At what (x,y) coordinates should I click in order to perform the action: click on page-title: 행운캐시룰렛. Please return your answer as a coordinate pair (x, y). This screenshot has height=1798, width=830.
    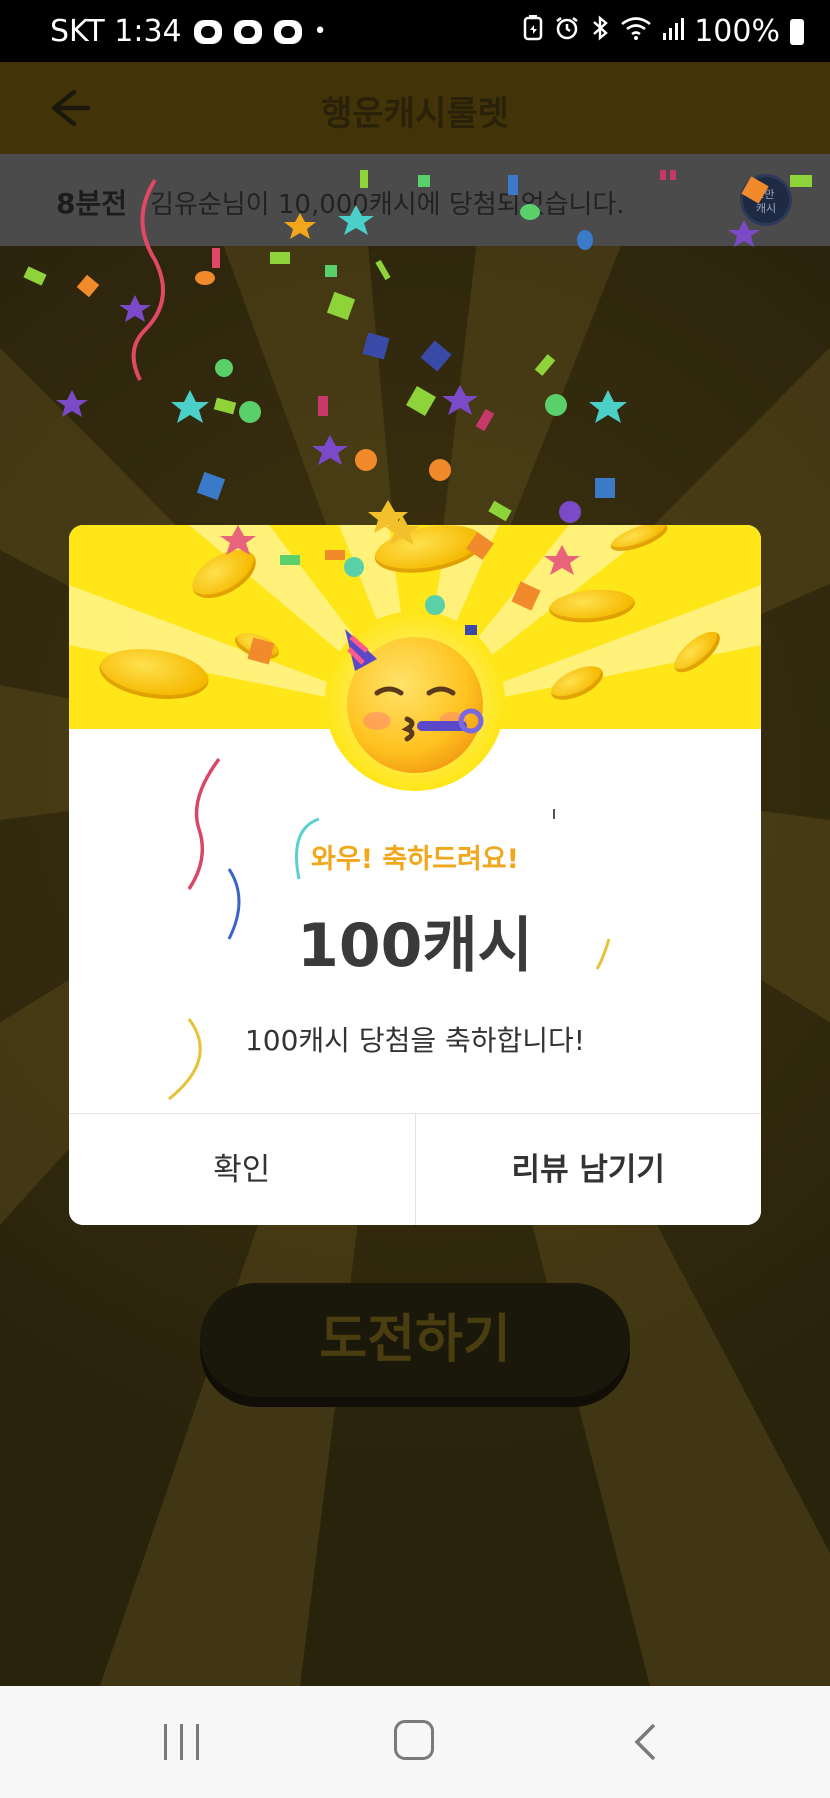
    Looking at the image, I should click on (415, 114).